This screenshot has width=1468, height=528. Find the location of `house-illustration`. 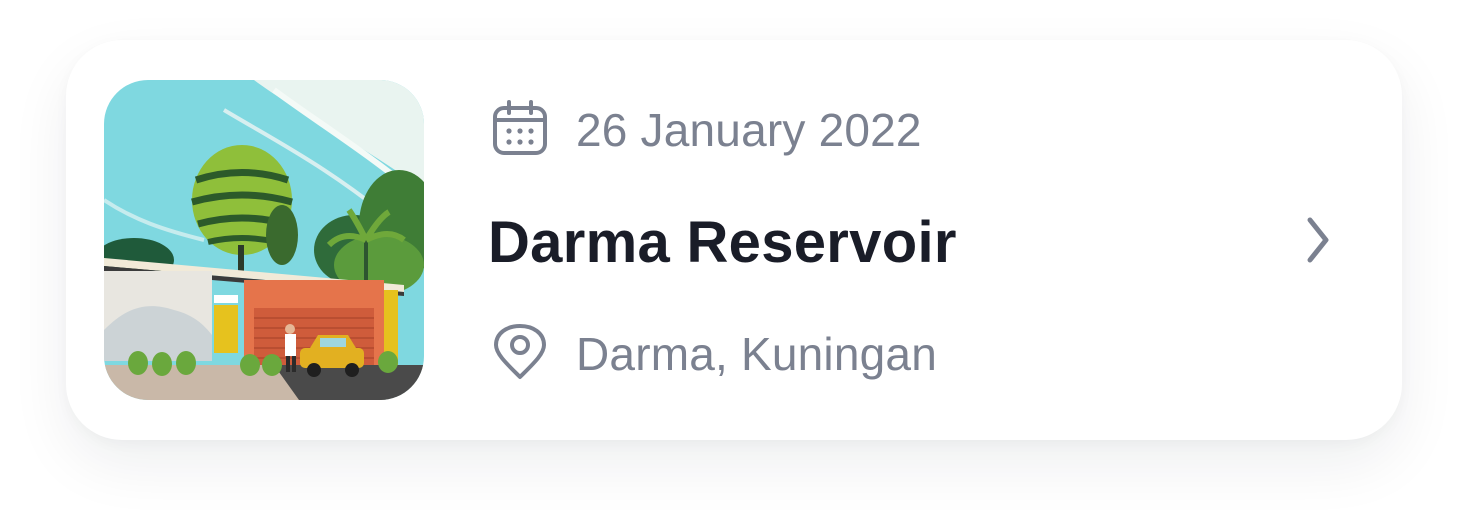

house-illustration is located at coordinates (264, 240).